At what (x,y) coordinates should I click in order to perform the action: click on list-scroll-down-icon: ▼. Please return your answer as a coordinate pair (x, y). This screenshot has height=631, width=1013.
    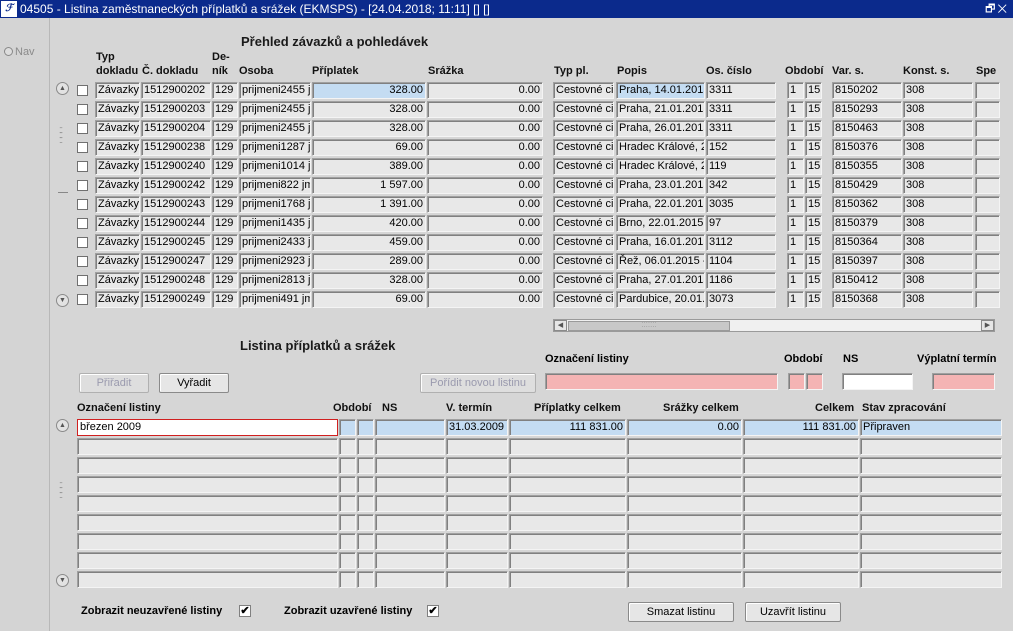
    Looking at the image, I should click on (62, 580).